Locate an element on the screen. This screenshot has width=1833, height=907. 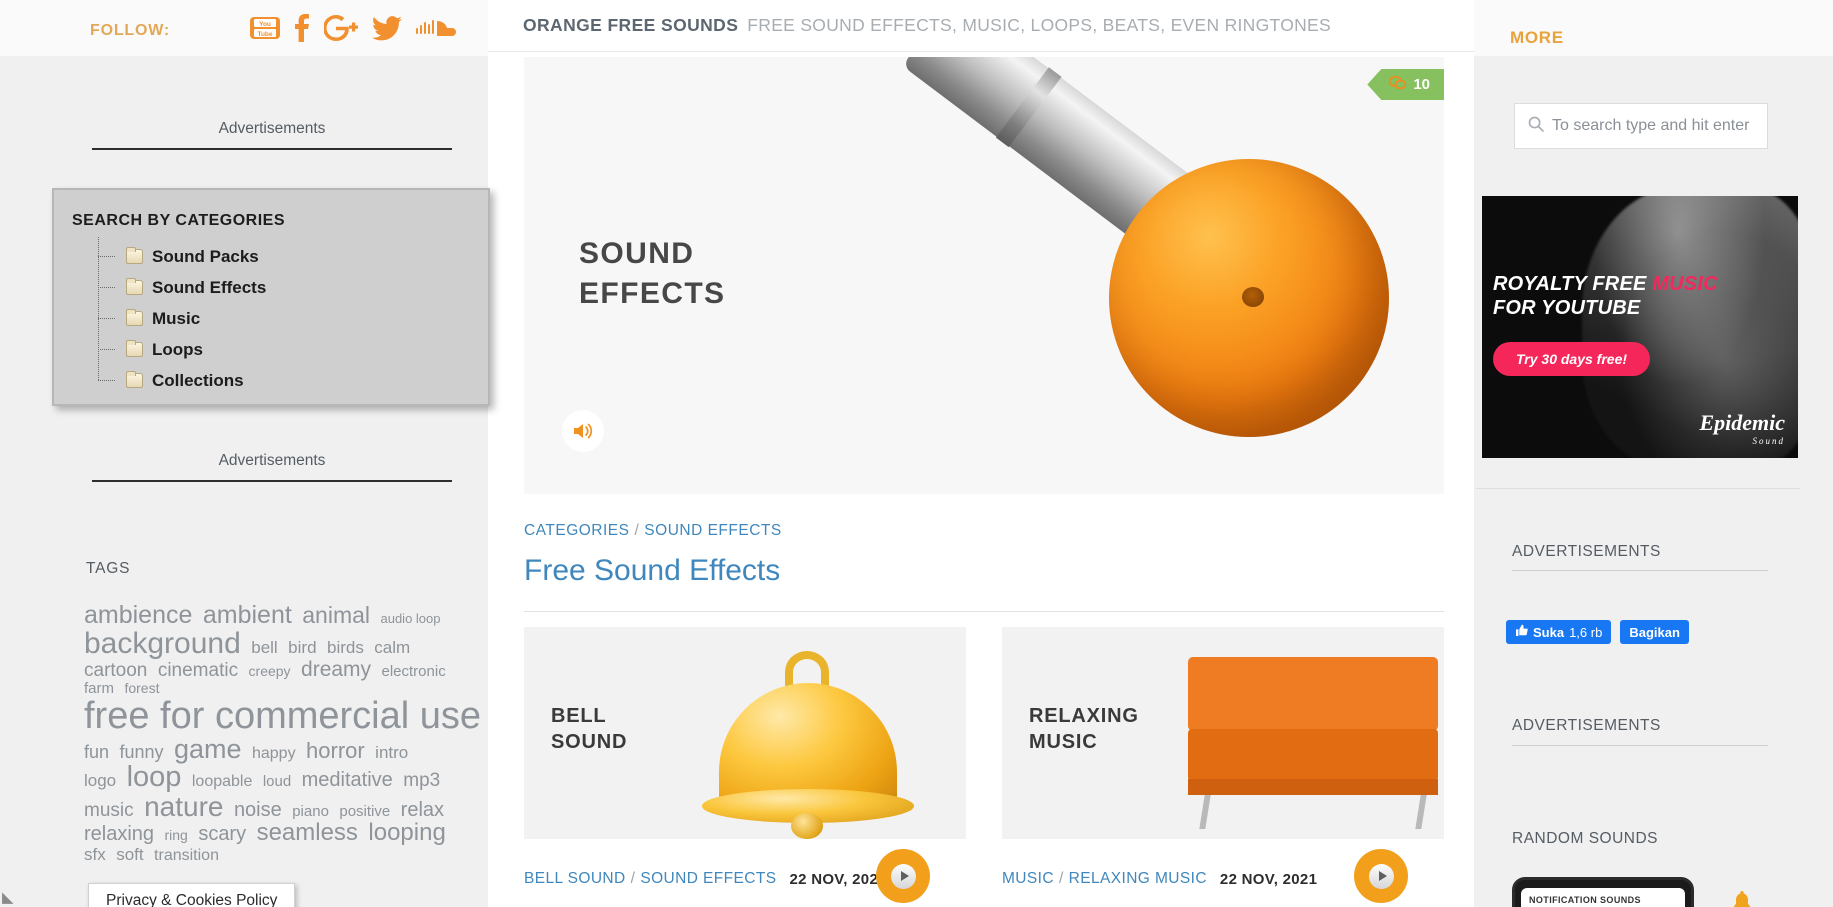
tag-link: audio loop is located at coordinates (410, 618).